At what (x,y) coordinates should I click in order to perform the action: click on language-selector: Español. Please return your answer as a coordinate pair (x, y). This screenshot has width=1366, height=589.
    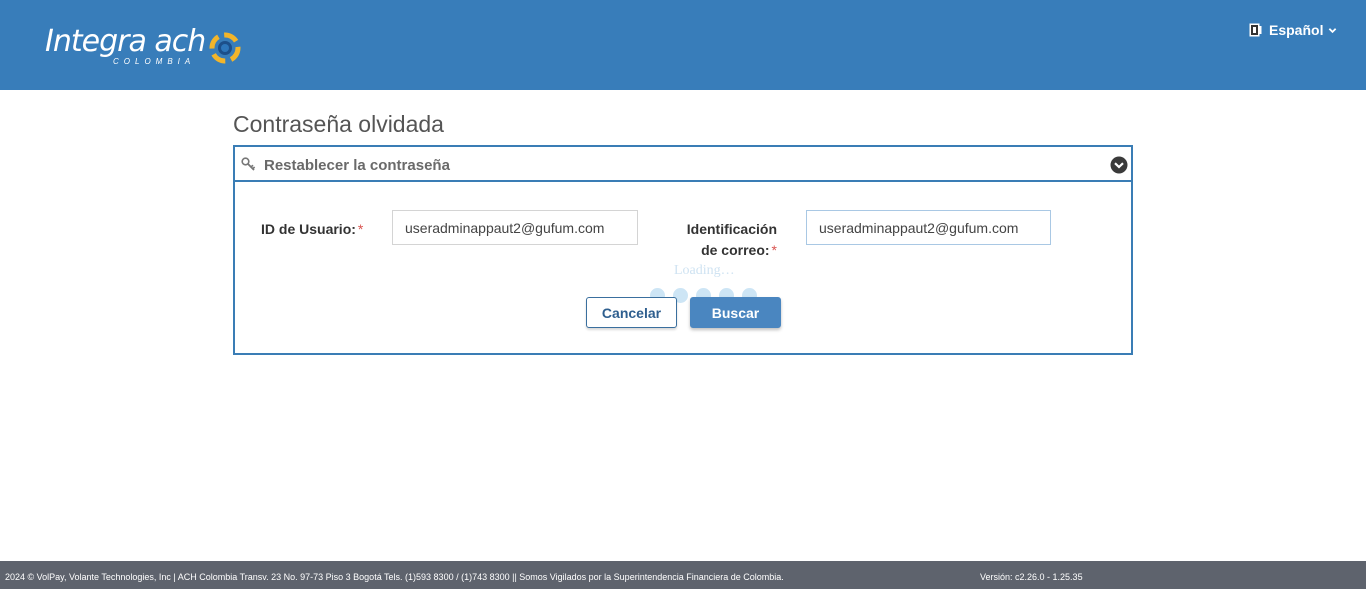
    Looking at the image, I should click on (1293, 30).